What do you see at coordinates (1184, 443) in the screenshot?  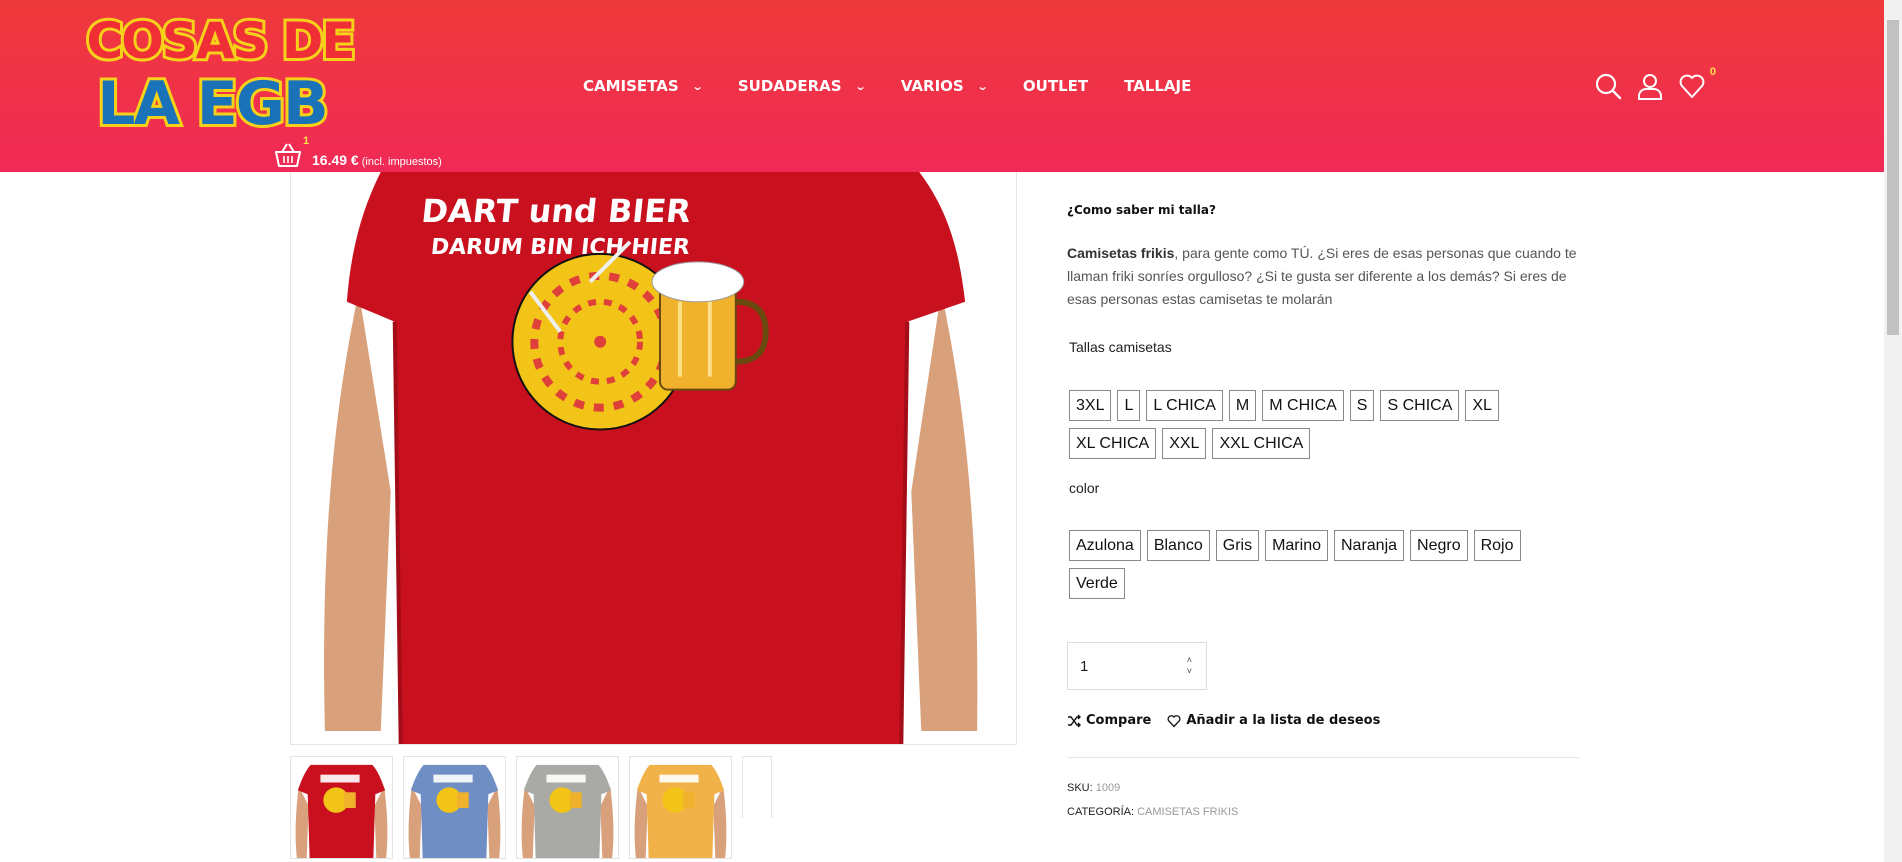 I see `size-option: XXL` at bounding box center [1184, 443].